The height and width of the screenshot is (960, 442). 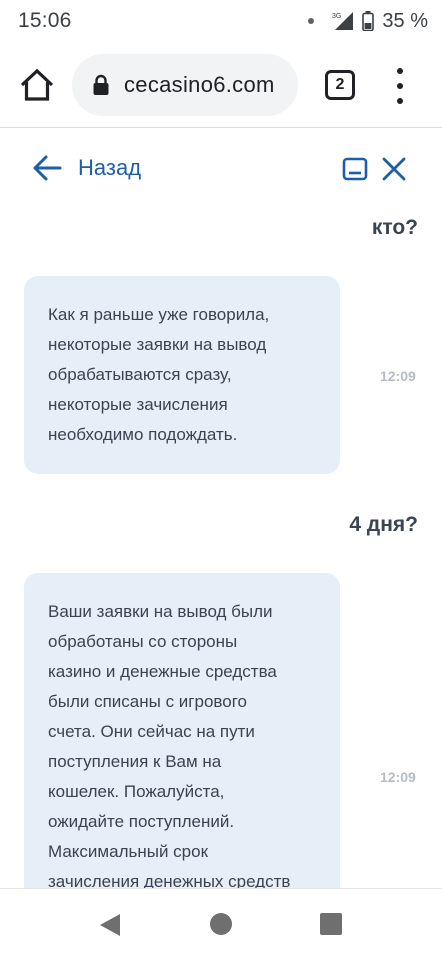 What do you see at coordinates (110, 925) in the screenshot?
I see `nav-back-icon` at bounding box center [110, 925].